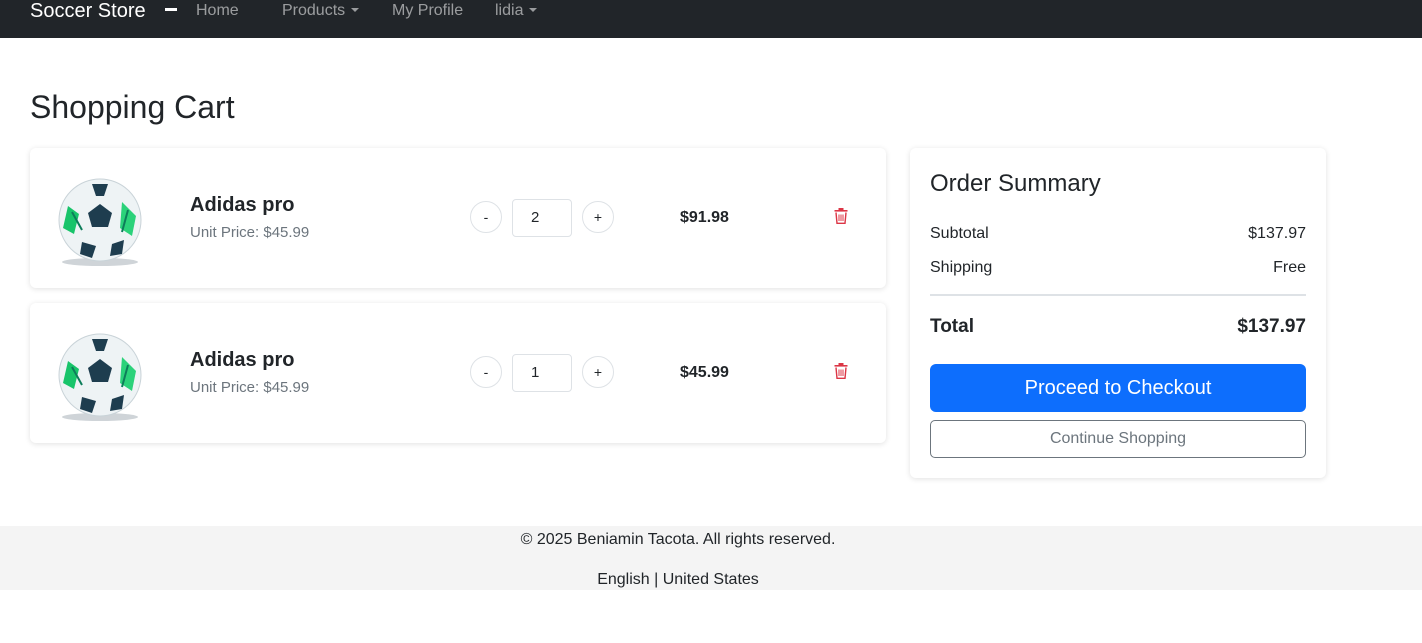 Image resolution: width=1422 pixels, height=643 pixels. What do you see at coordinates (1118, 295) in the screenshot?
I see `divider` at bounding box center [1118, 295].